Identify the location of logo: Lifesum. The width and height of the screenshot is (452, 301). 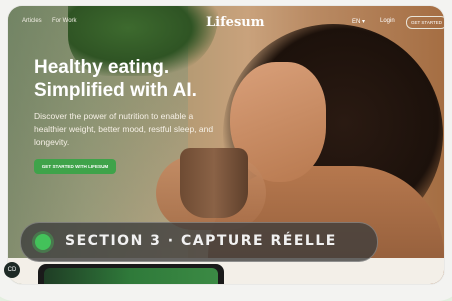
(235, 22).